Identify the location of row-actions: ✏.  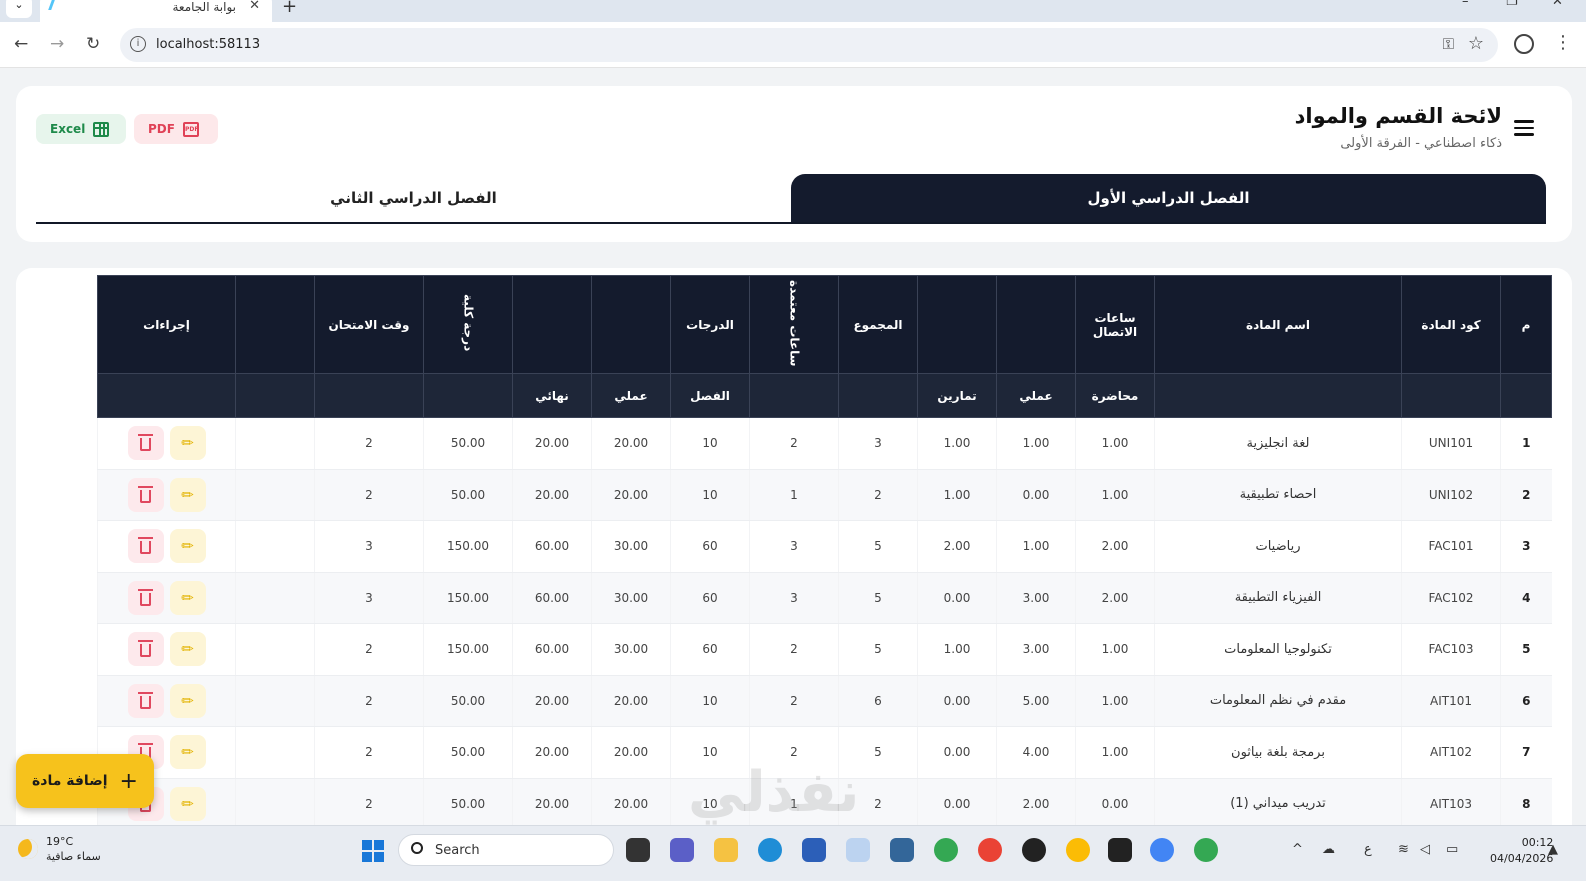
(166, 495).